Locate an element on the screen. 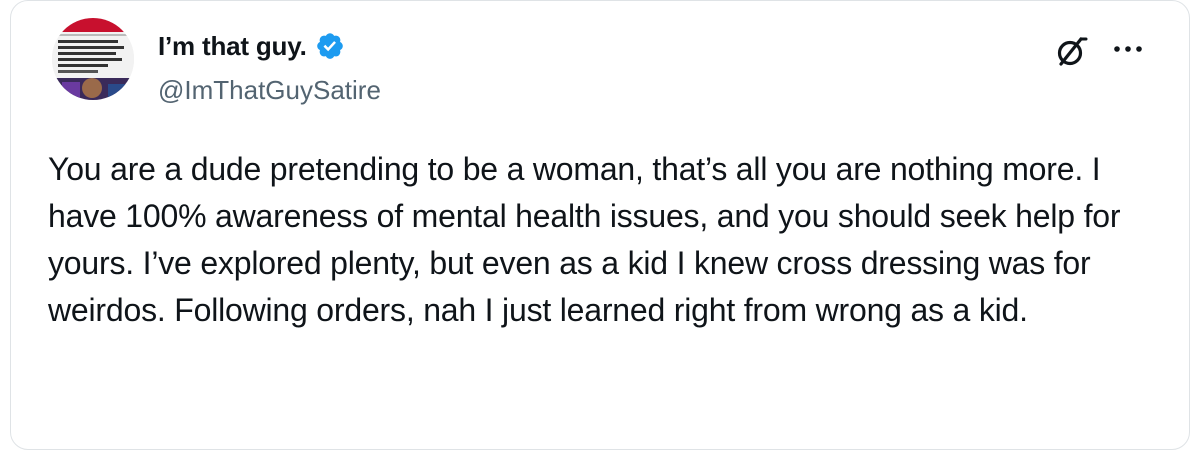  author-name-row: I’m that guy. is located at coordinates (251, 46).